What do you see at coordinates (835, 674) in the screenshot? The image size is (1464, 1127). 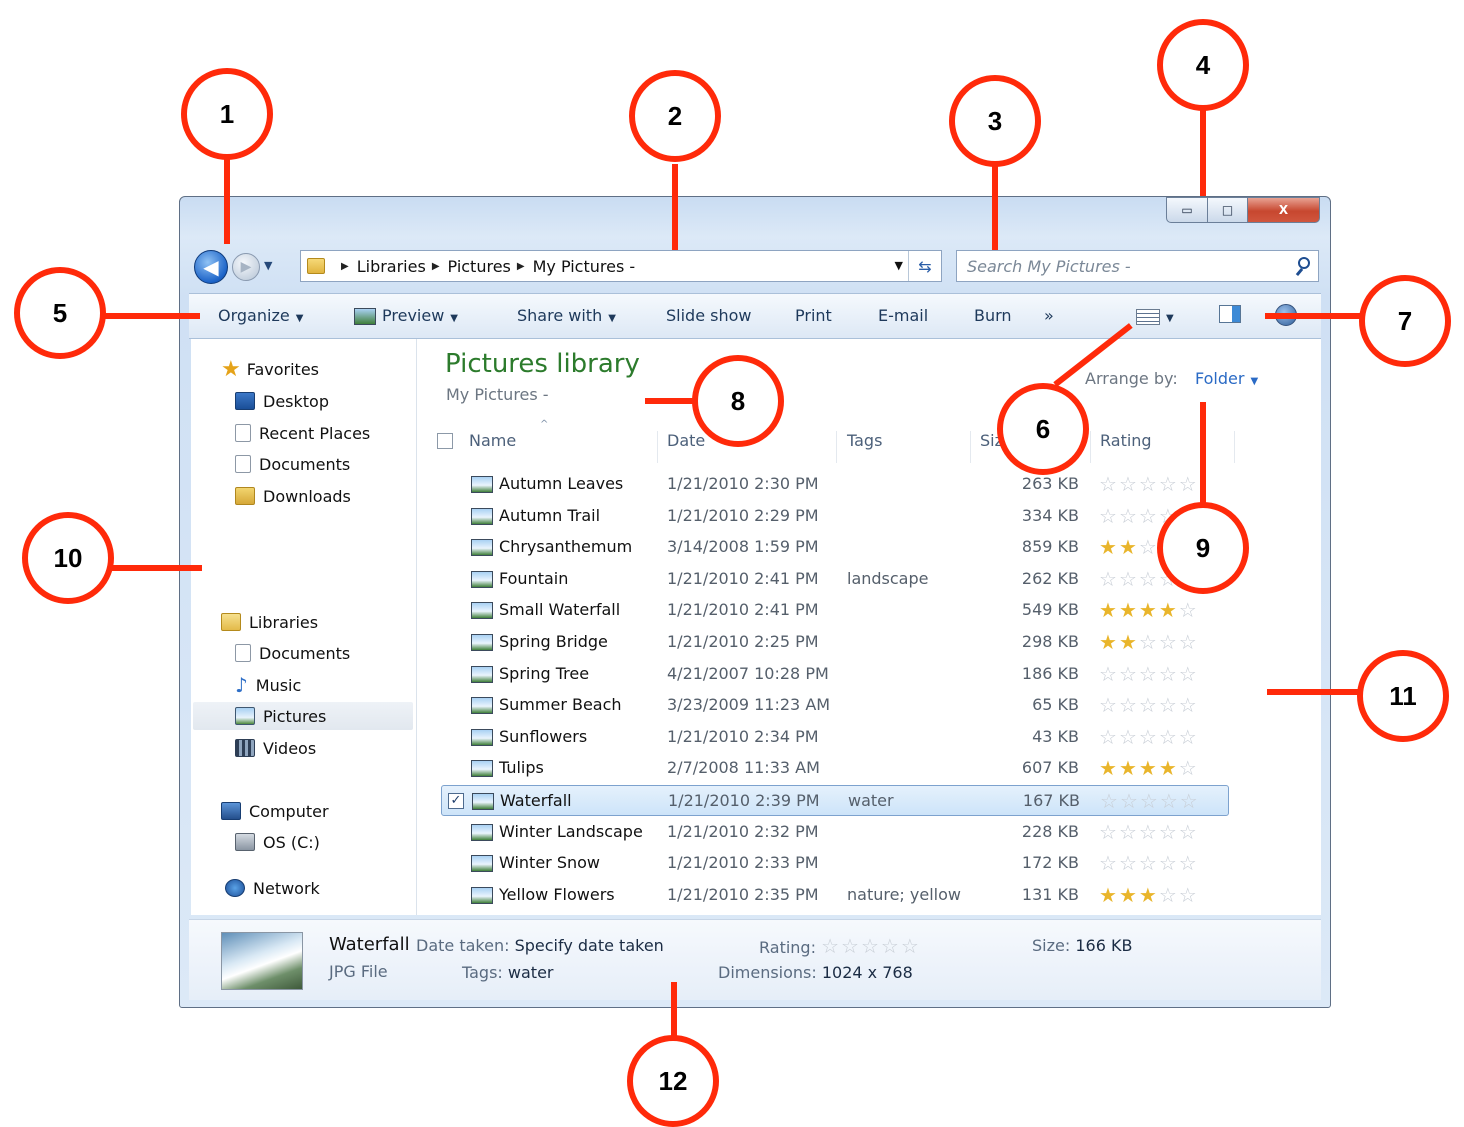 I see `file-row: Spring Tree 4/21/2007 10:28 PM 186 KB ☆☆☆☆☆` at bounding box center [835, 674].